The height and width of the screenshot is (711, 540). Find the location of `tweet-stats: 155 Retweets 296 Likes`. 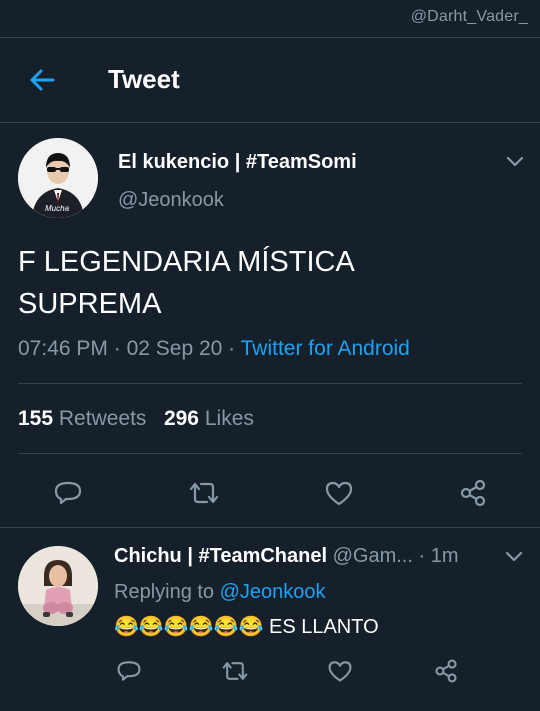

tweet-stats: 155 Retweets 296 Likes is located at coordinates (136, 419).